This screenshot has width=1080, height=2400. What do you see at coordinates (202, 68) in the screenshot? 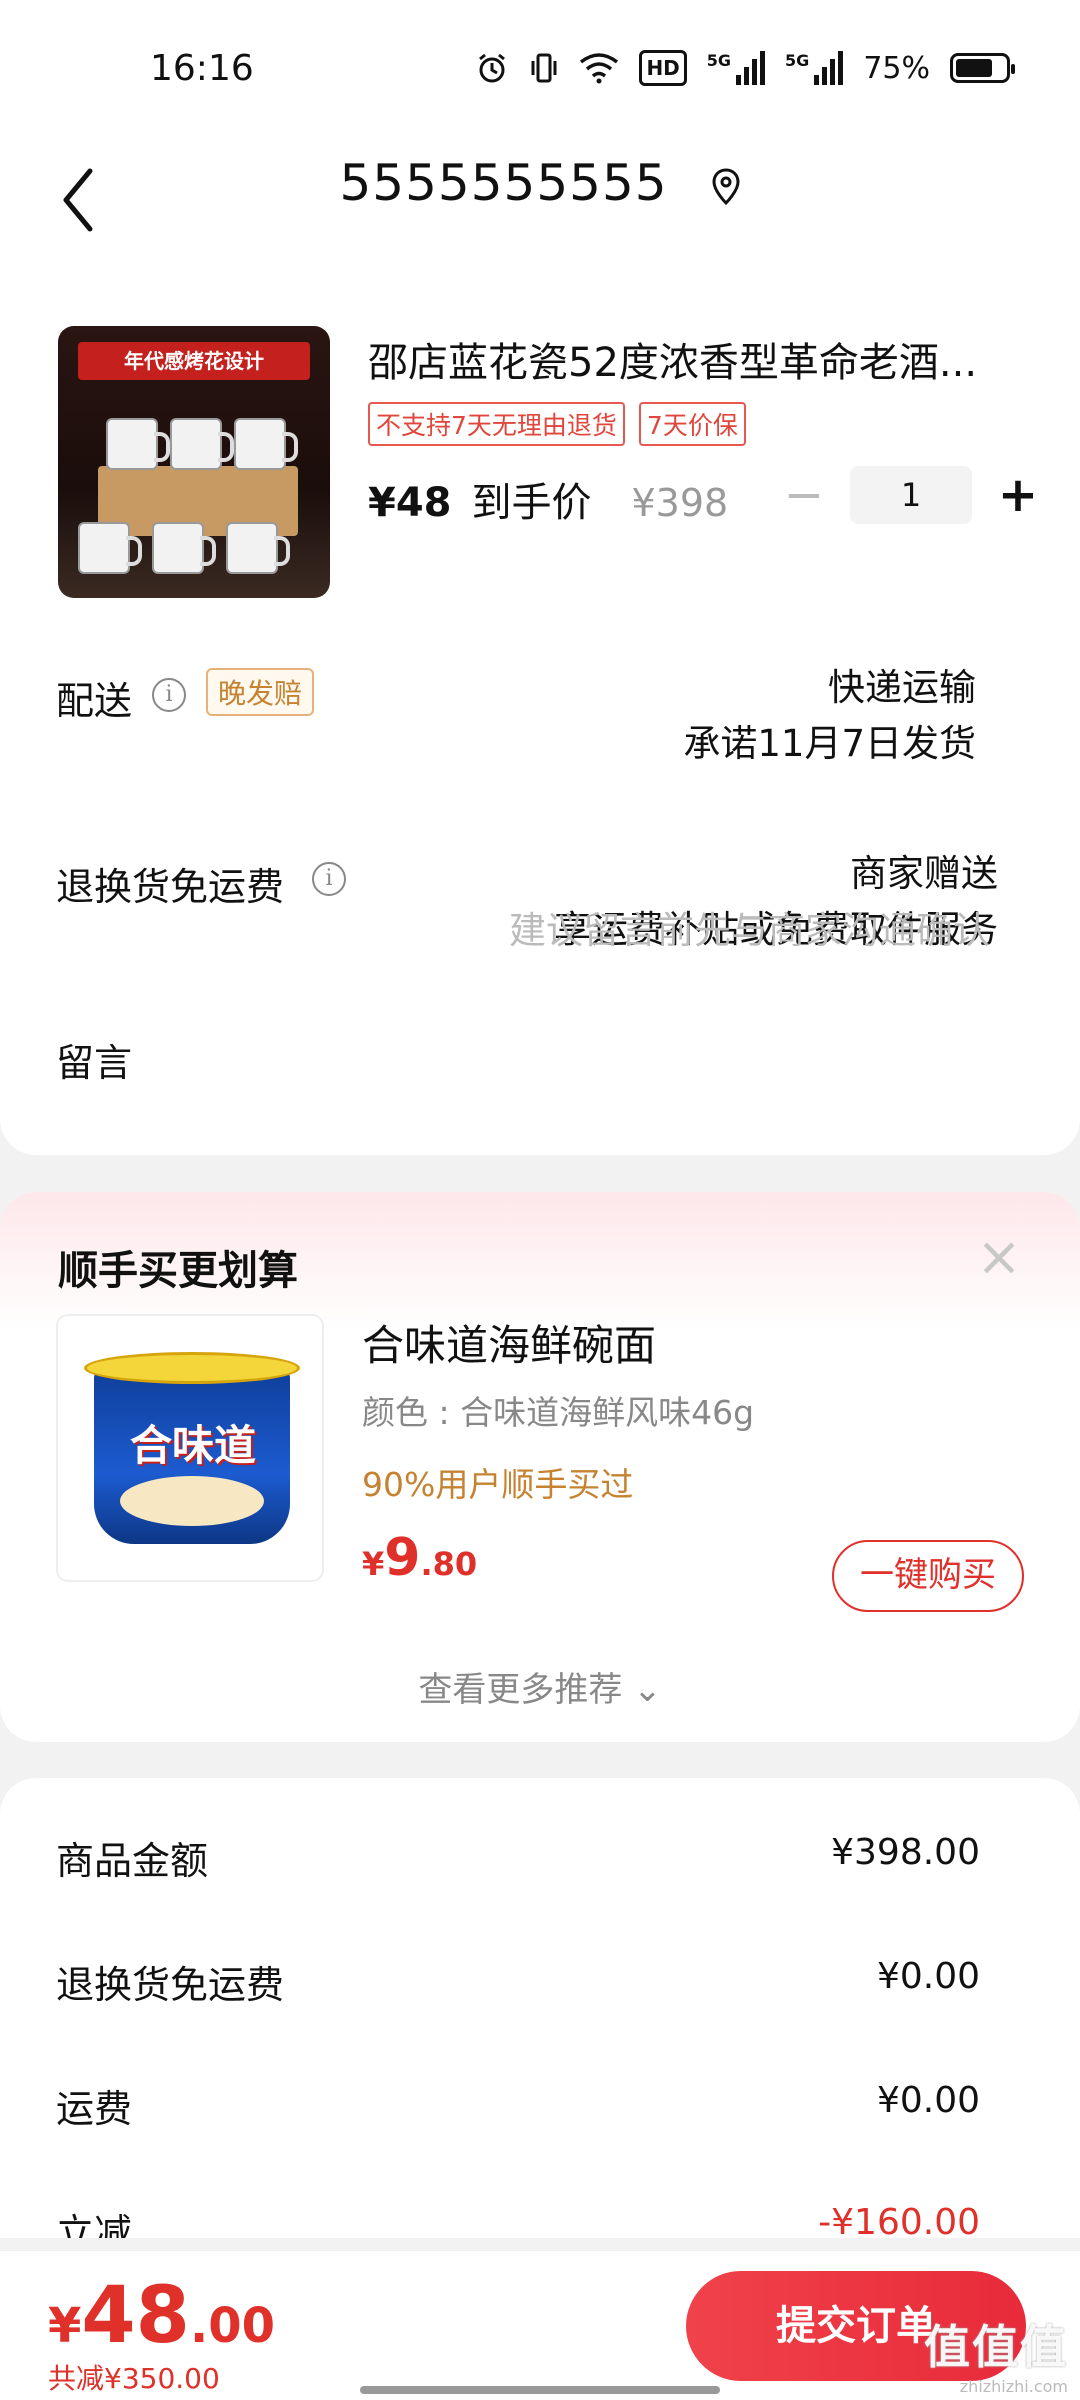
I see `status-time: 16:16` at bounding box center [202, 68].